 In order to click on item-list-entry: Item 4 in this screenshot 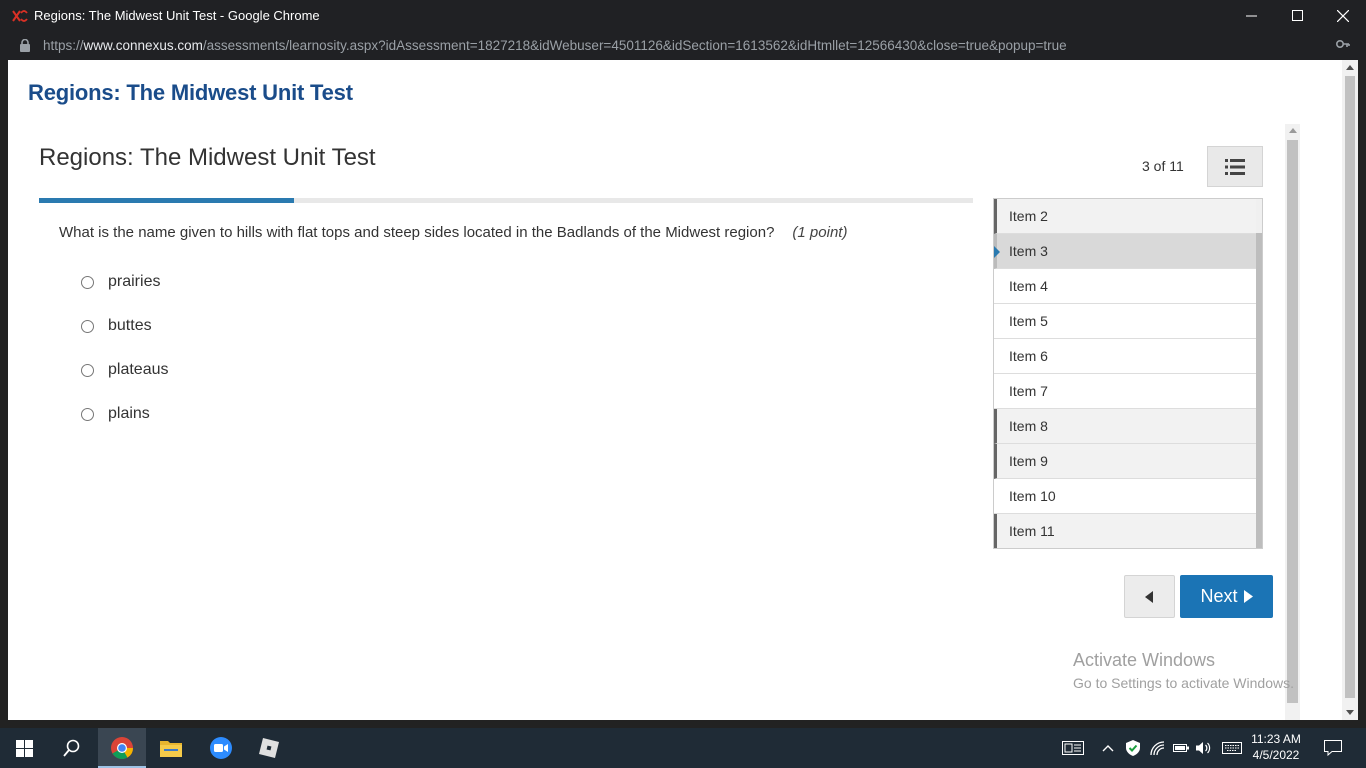, I will do `click(1125, 286)`.